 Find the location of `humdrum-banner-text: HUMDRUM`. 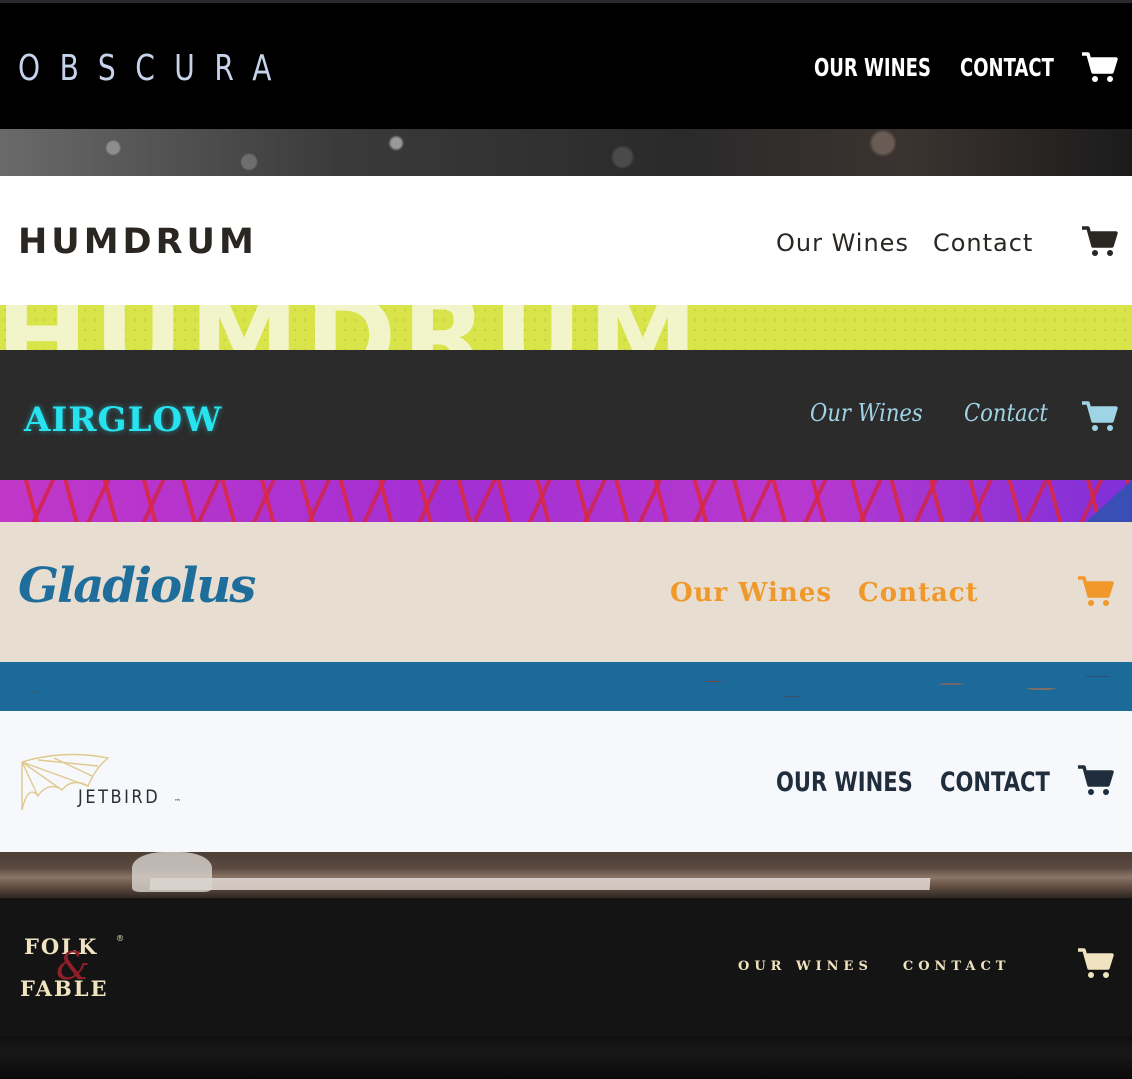

humdrum-banner-text: HUMDRUM is located at coordinates (352, 327).